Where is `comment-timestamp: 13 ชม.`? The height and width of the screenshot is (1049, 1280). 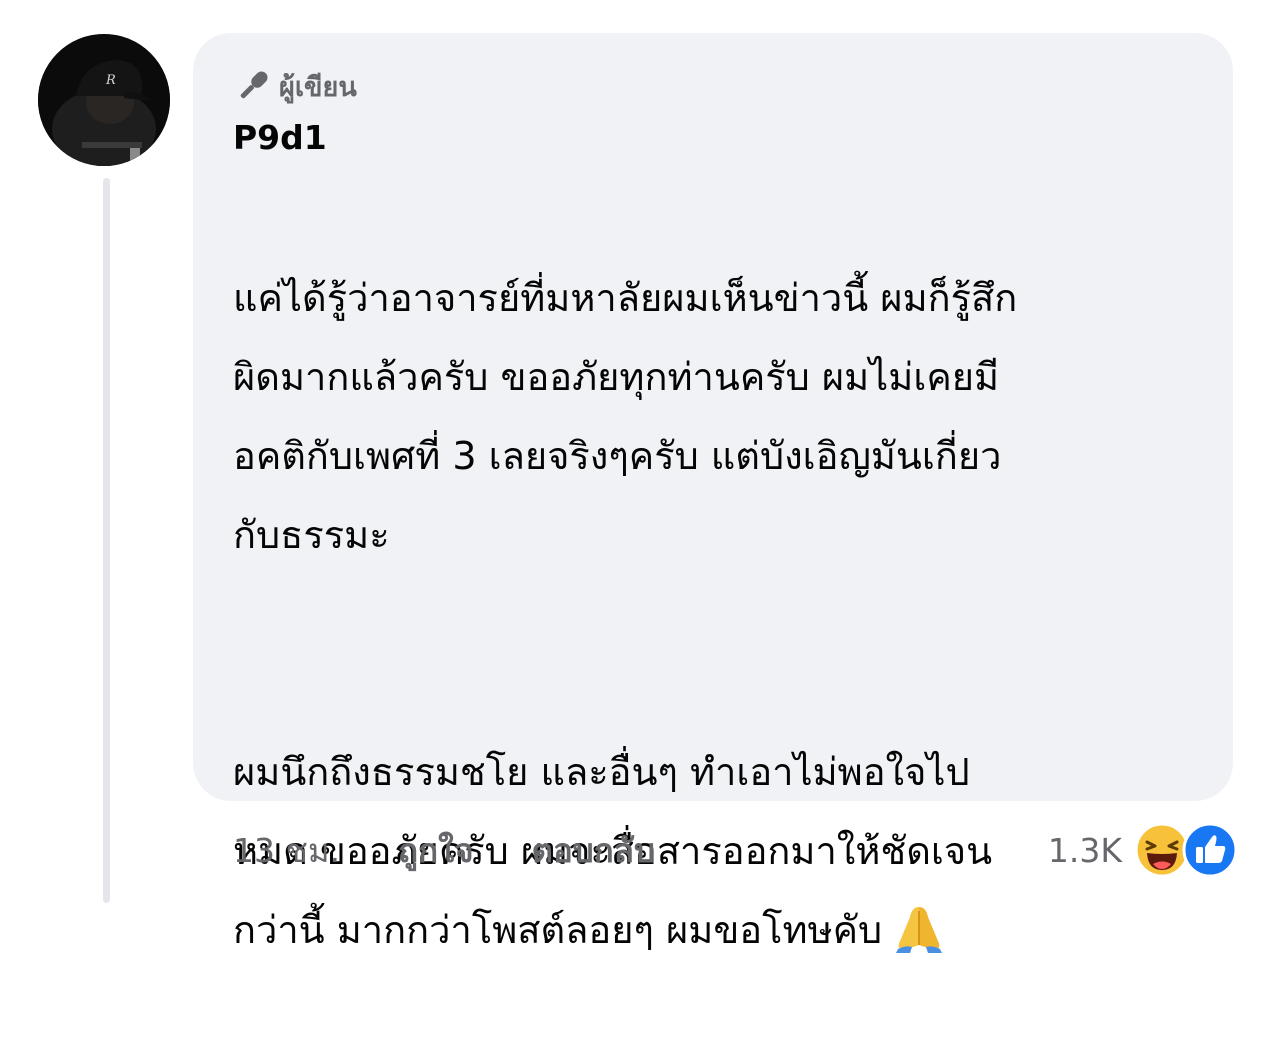
comment-timestamp: 13 ชม. is located at coordinates (286, 850).